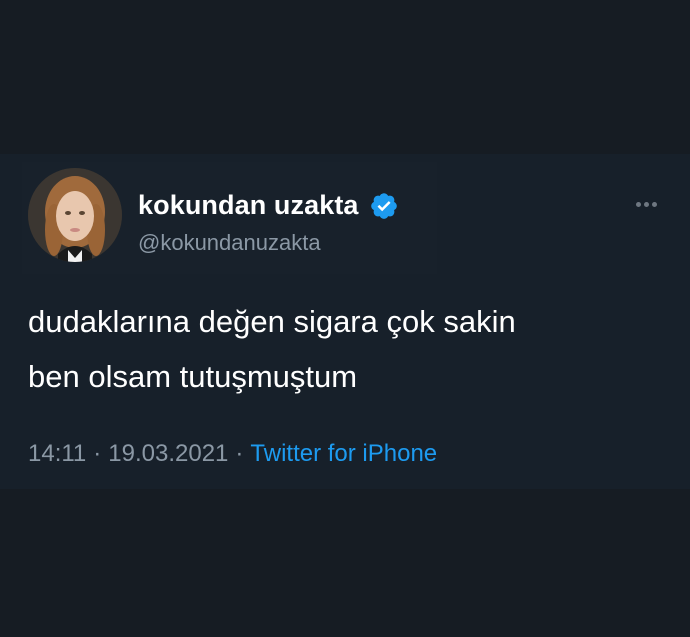  What do you see at coordinates (272, 321) in the screenshot?
I see `tweet-text-line: dudaklarına değen sigara çok sakin` at bounding box center [272, 321].